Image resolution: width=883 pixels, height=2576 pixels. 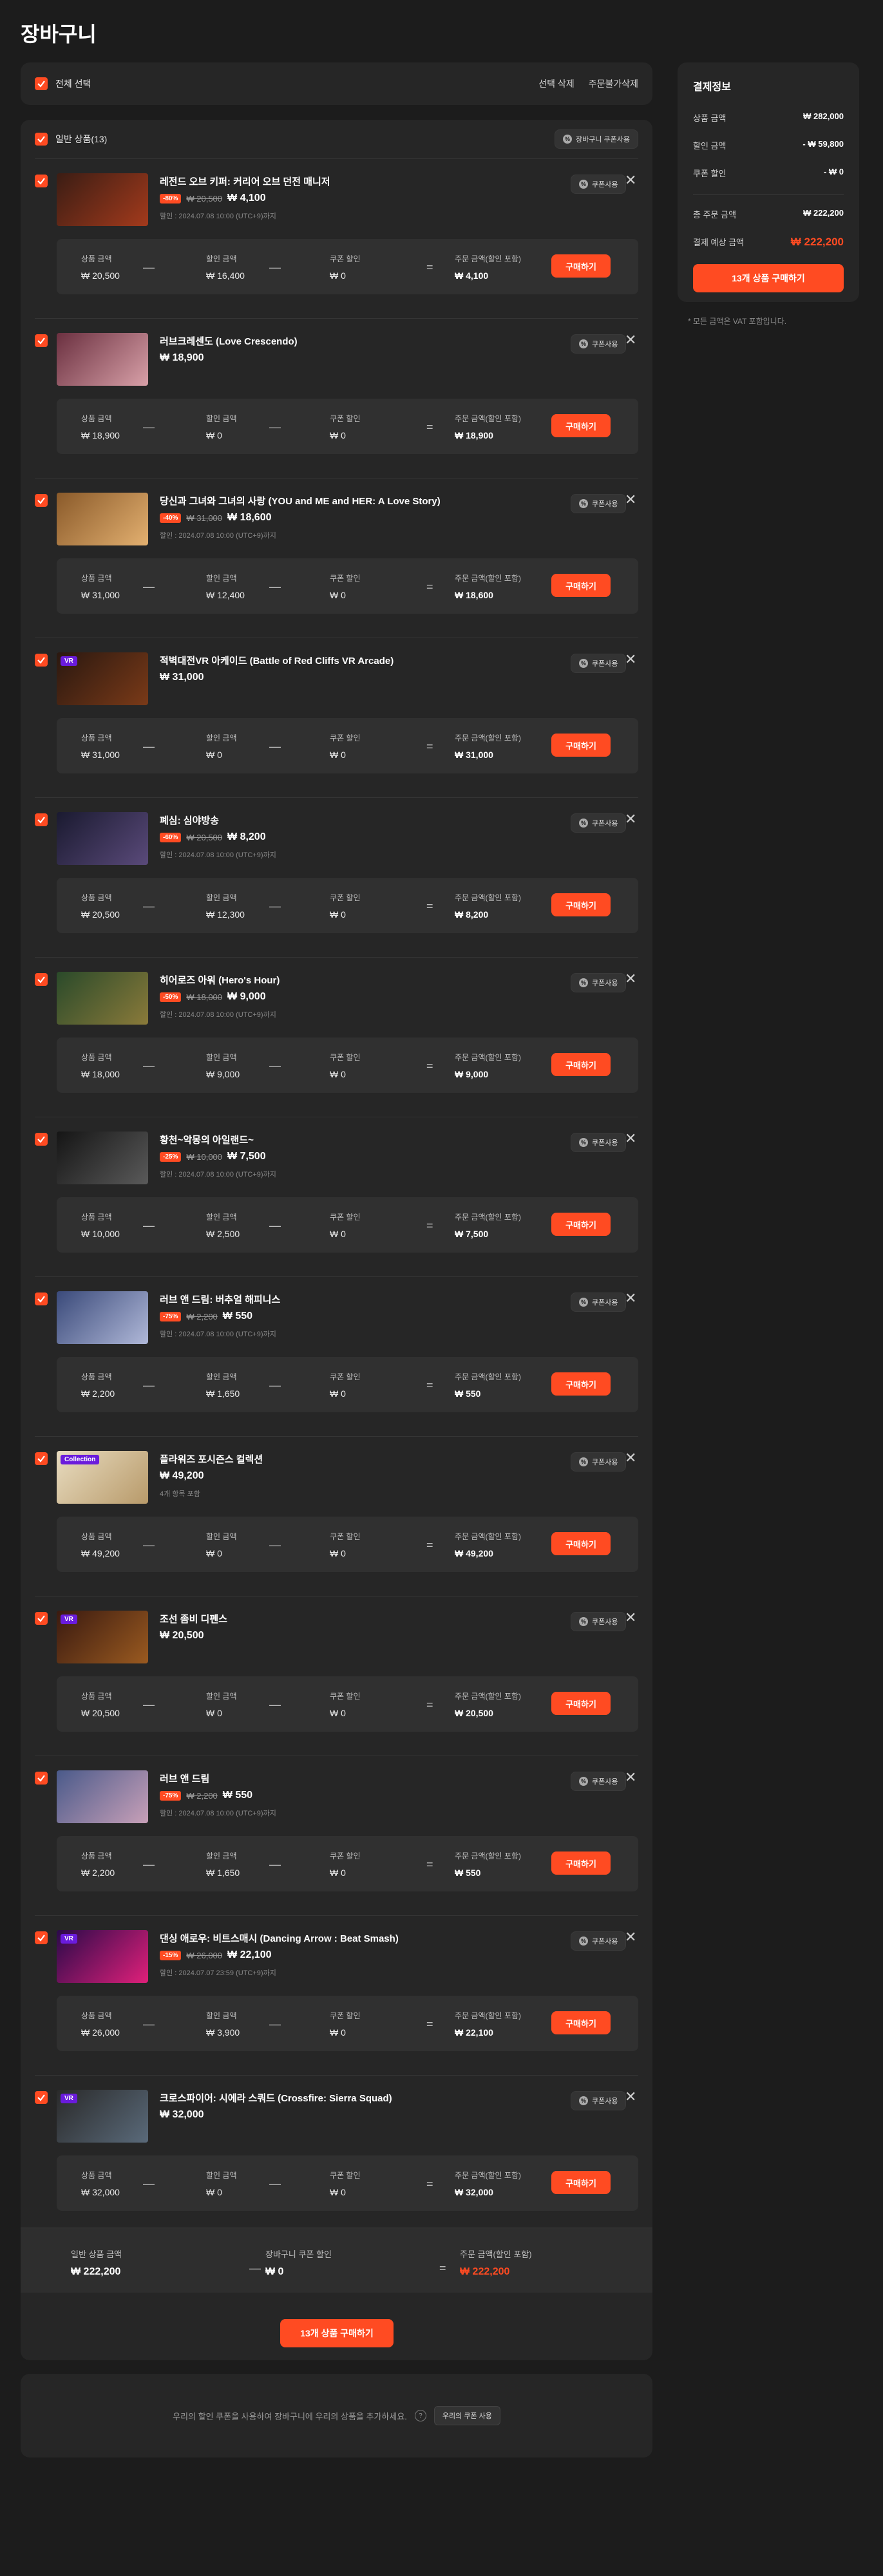 What do you see at coordinates (556, 83) in the screenshot?
I see `delete-selected-button: 선택 삭제` at bounding box center [556, 83].